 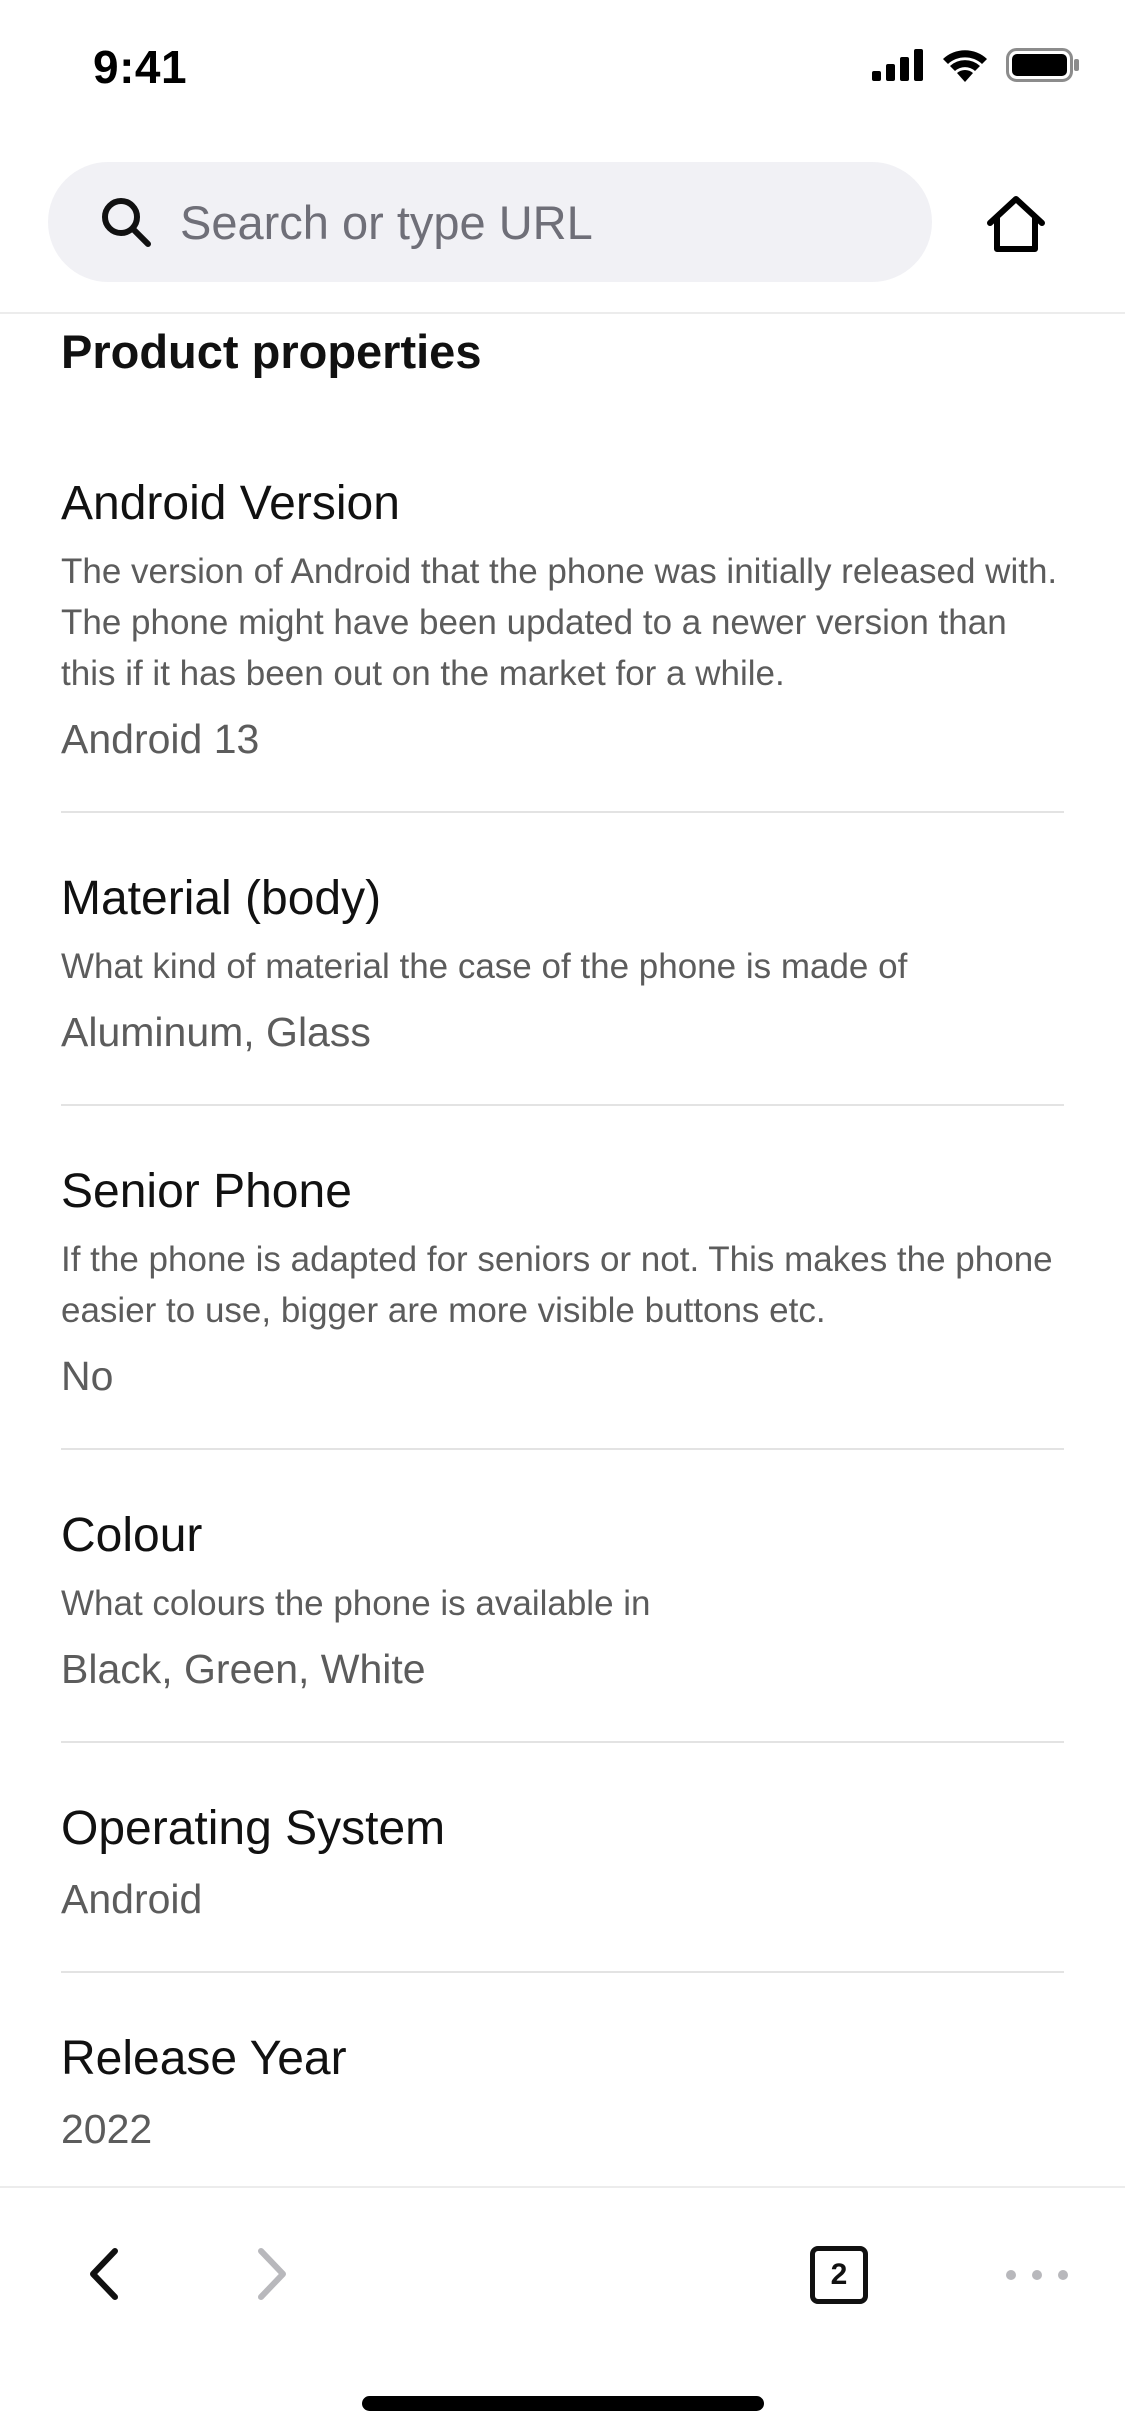 I want to click on status-time: 9:41, so click(x=140, y=67).